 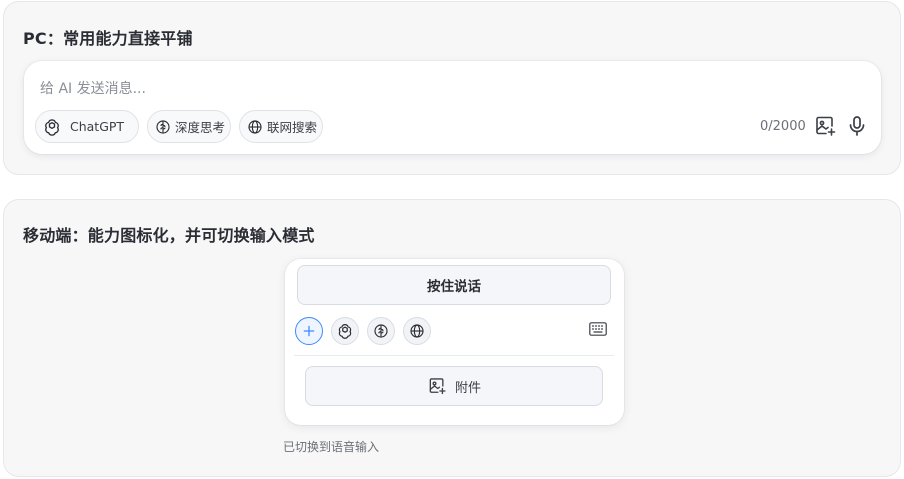 I want to click on mobile-section-title: 移动端：能力图标化，并可切换输入模式, so click(x=169, y=235).